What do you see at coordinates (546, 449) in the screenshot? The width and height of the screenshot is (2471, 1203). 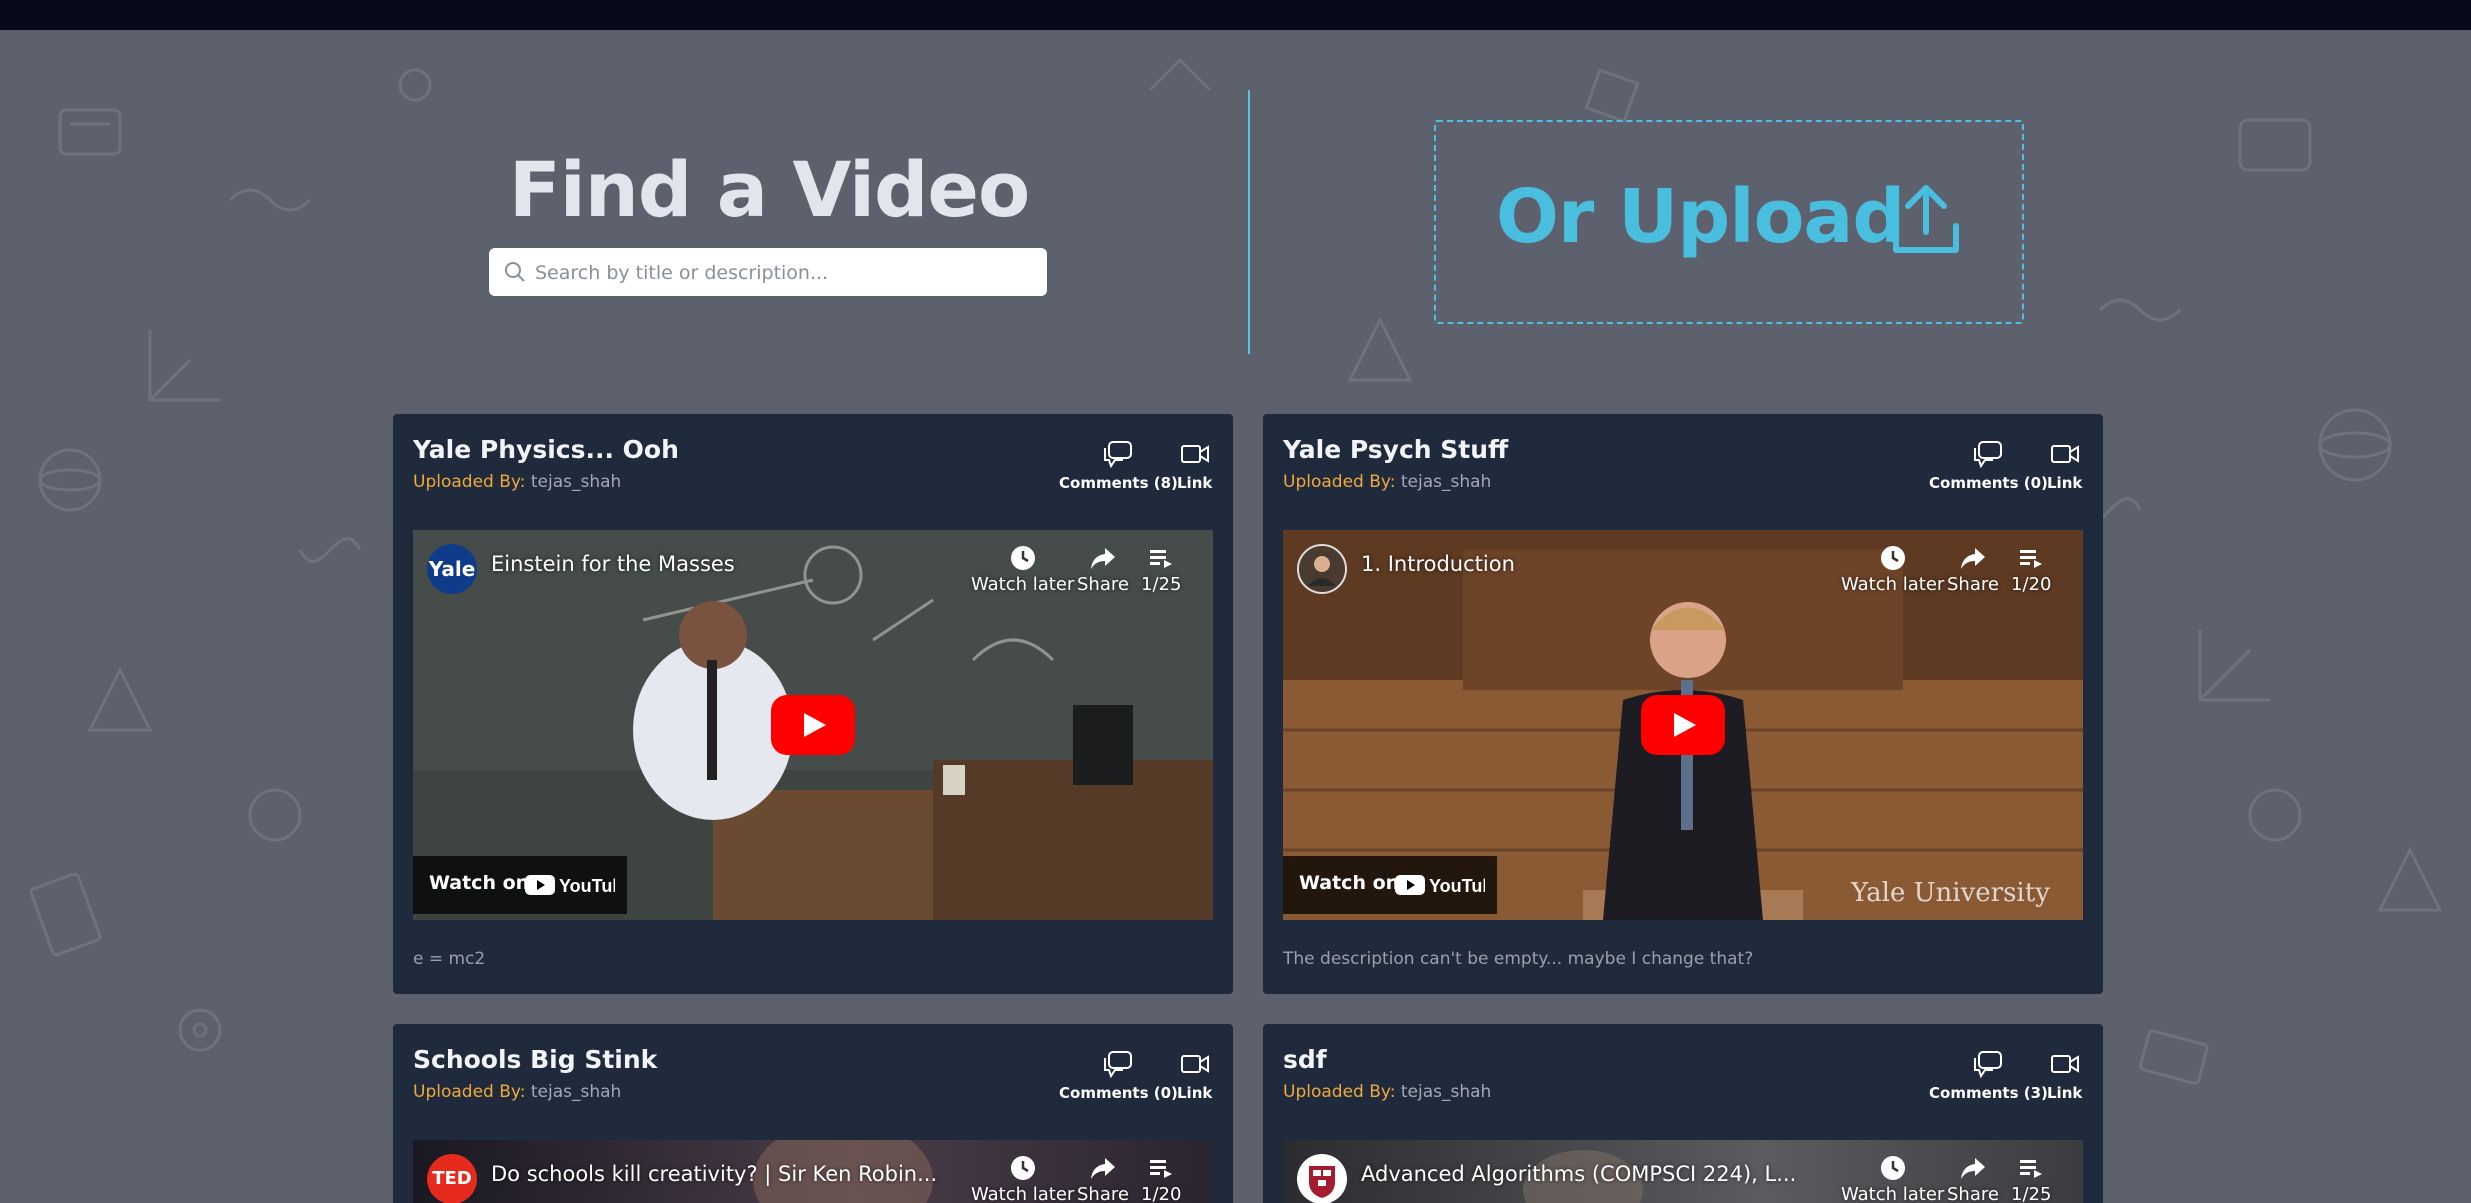 I see `card-title: Yale Physics... Ooh` at bounding box center [546, 449].